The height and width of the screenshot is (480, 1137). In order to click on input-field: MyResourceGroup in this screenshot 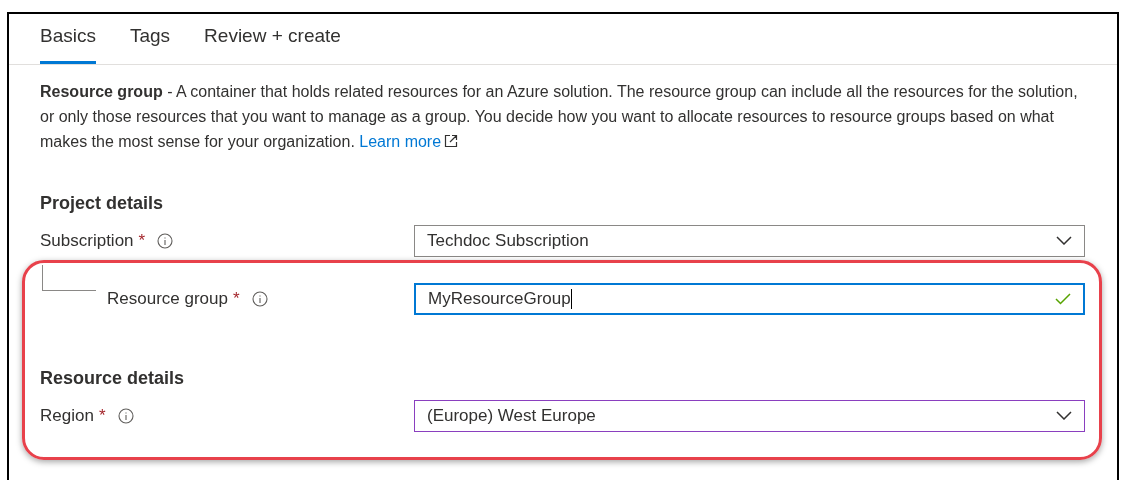, I will do `click(749, 298)`.